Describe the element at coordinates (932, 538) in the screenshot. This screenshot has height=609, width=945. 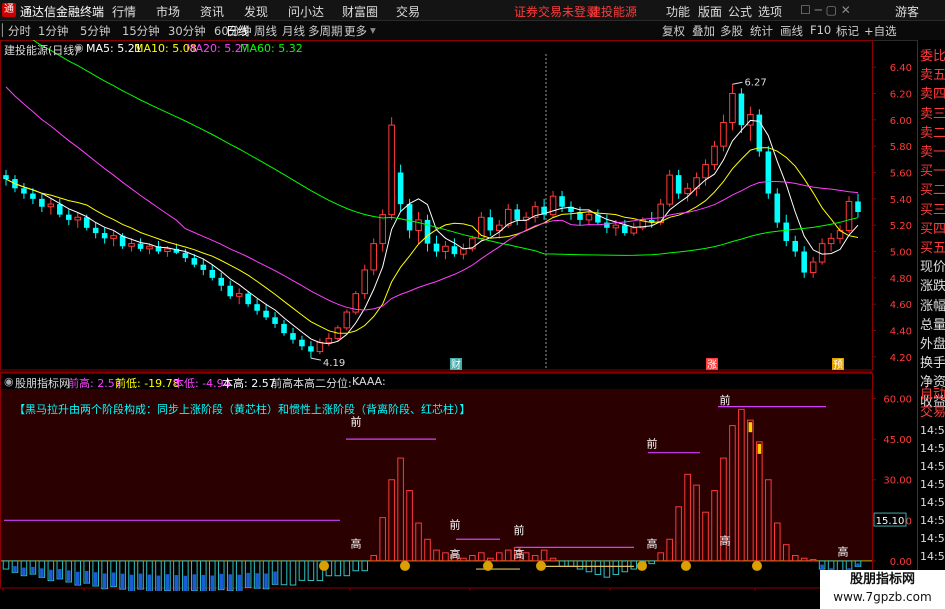
I see `side-bottom-label-8: 14:56` at that location.